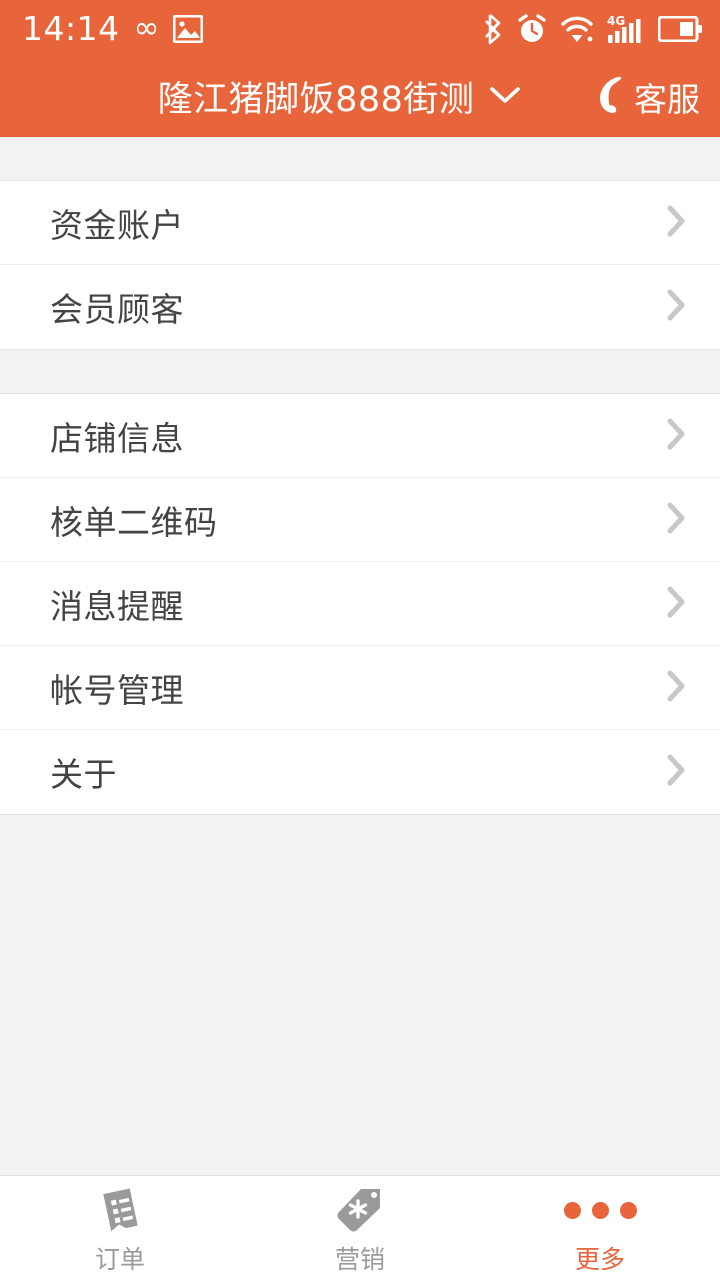 The height and width of the screenshot is (1280, 720). What do you see at coordinates (360, 158) in the screenshot?
I see `list-gap-top` at bounding box center [360, 158].